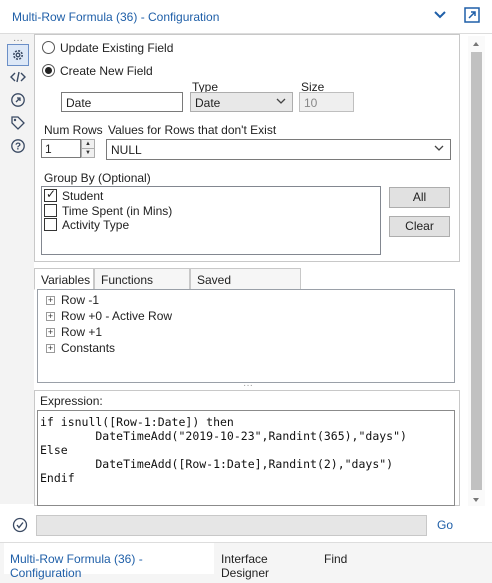  I want to click on scroll-down-icon, so click(476, 501).